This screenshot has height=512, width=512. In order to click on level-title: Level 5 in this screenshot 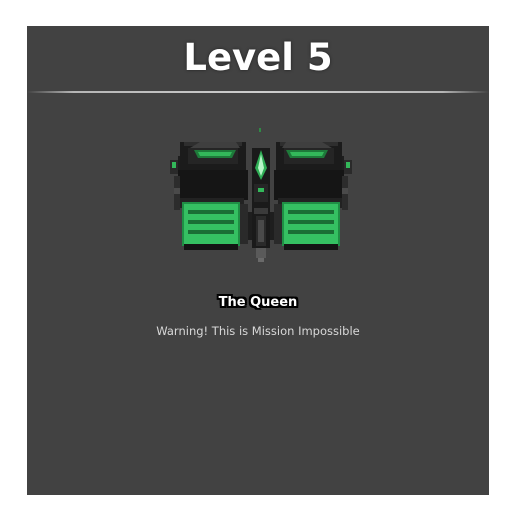, I will do `click(258, 57)`.